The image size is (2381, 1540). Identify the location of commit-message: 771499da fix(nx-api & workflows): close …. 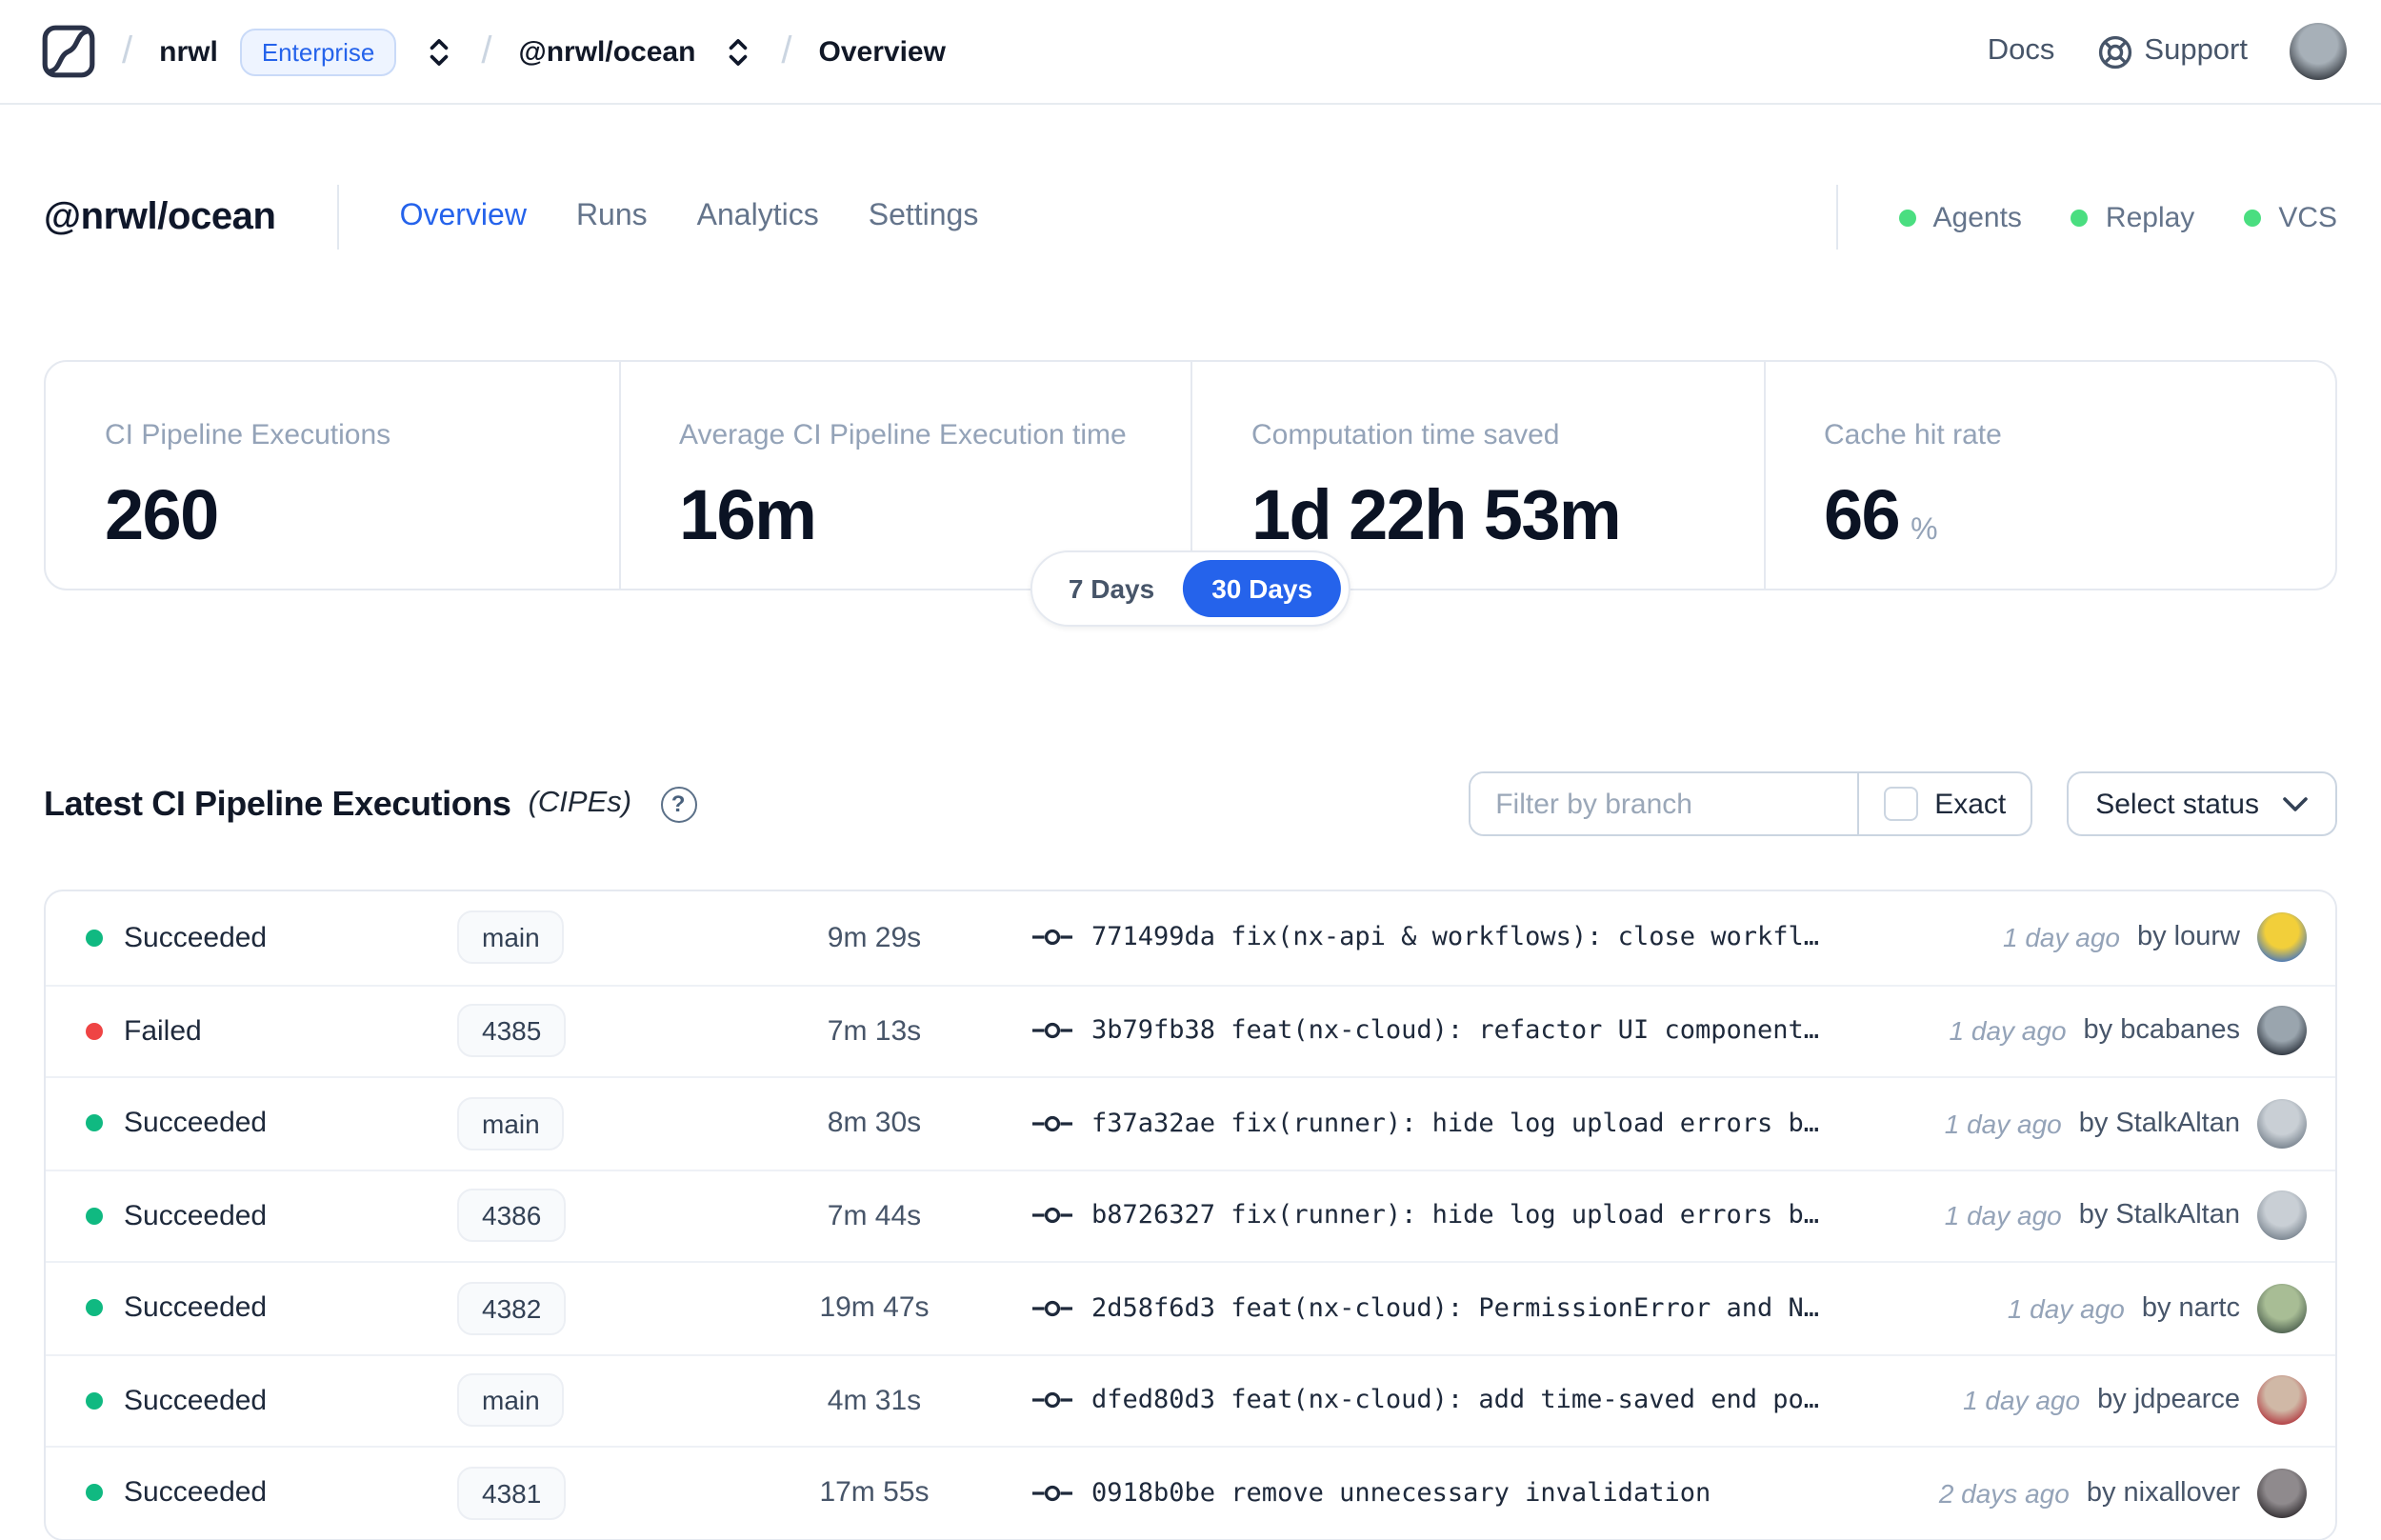
(1455, 938).